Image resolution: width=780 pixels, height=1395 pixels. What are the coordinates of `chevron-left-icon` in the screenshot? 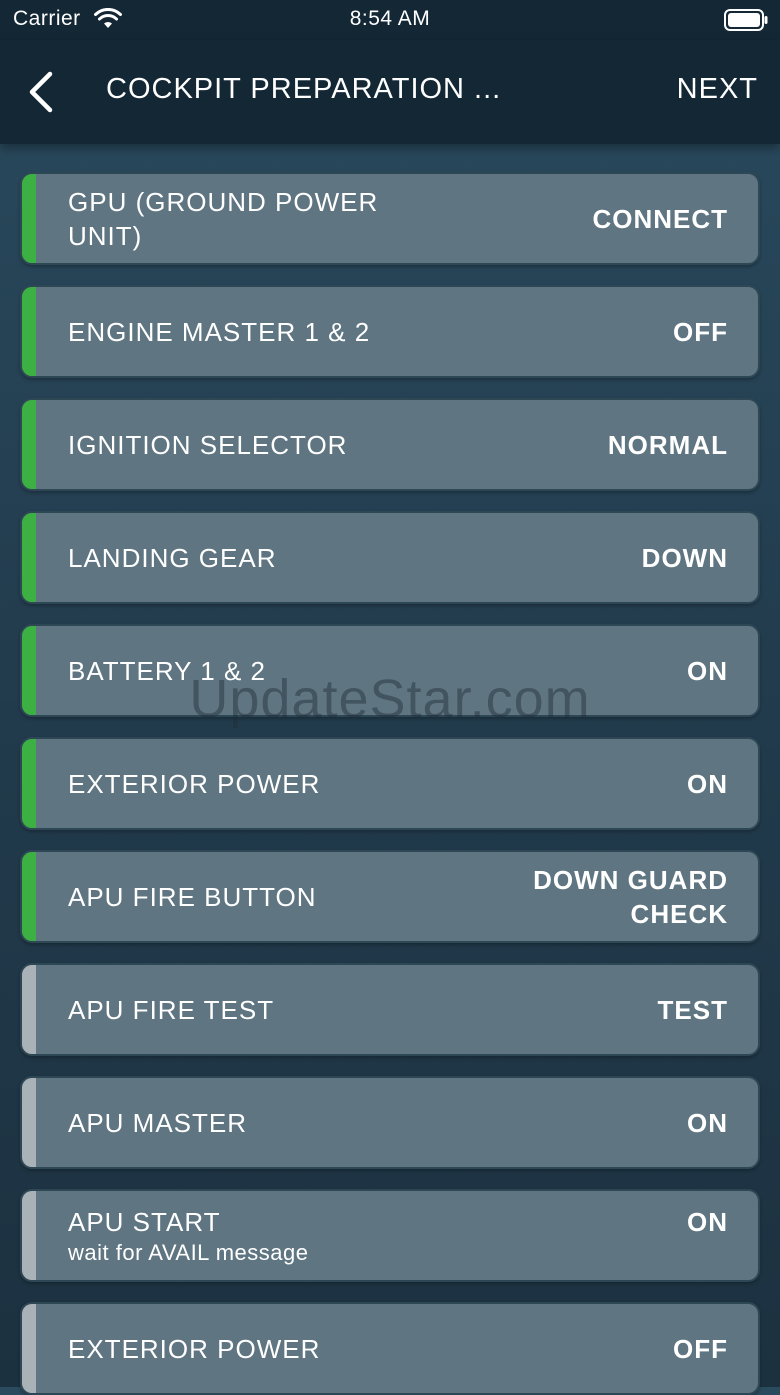 It's located at (41, 92).